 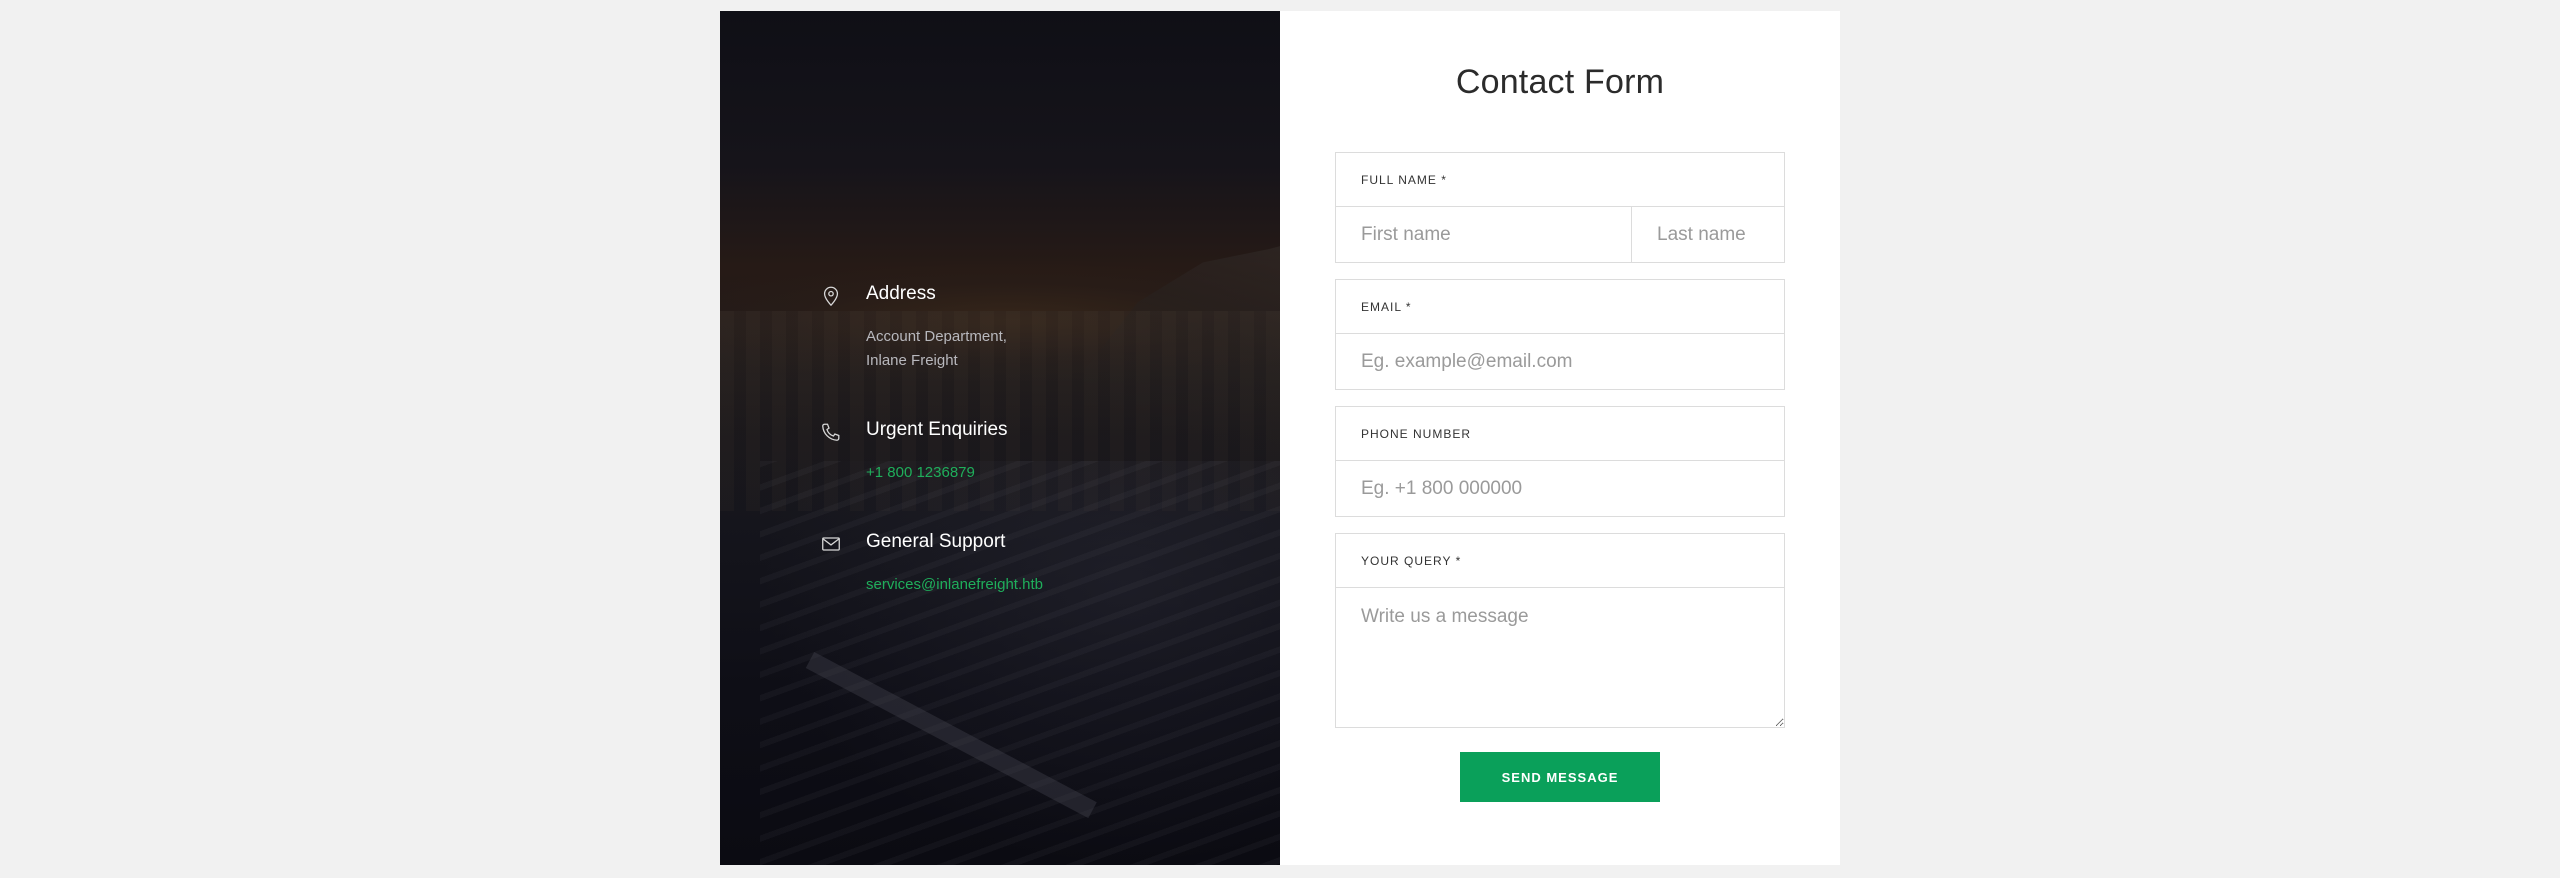 I want to click on query-field: YOUR QUERY *, so click(x=1560, y=630).